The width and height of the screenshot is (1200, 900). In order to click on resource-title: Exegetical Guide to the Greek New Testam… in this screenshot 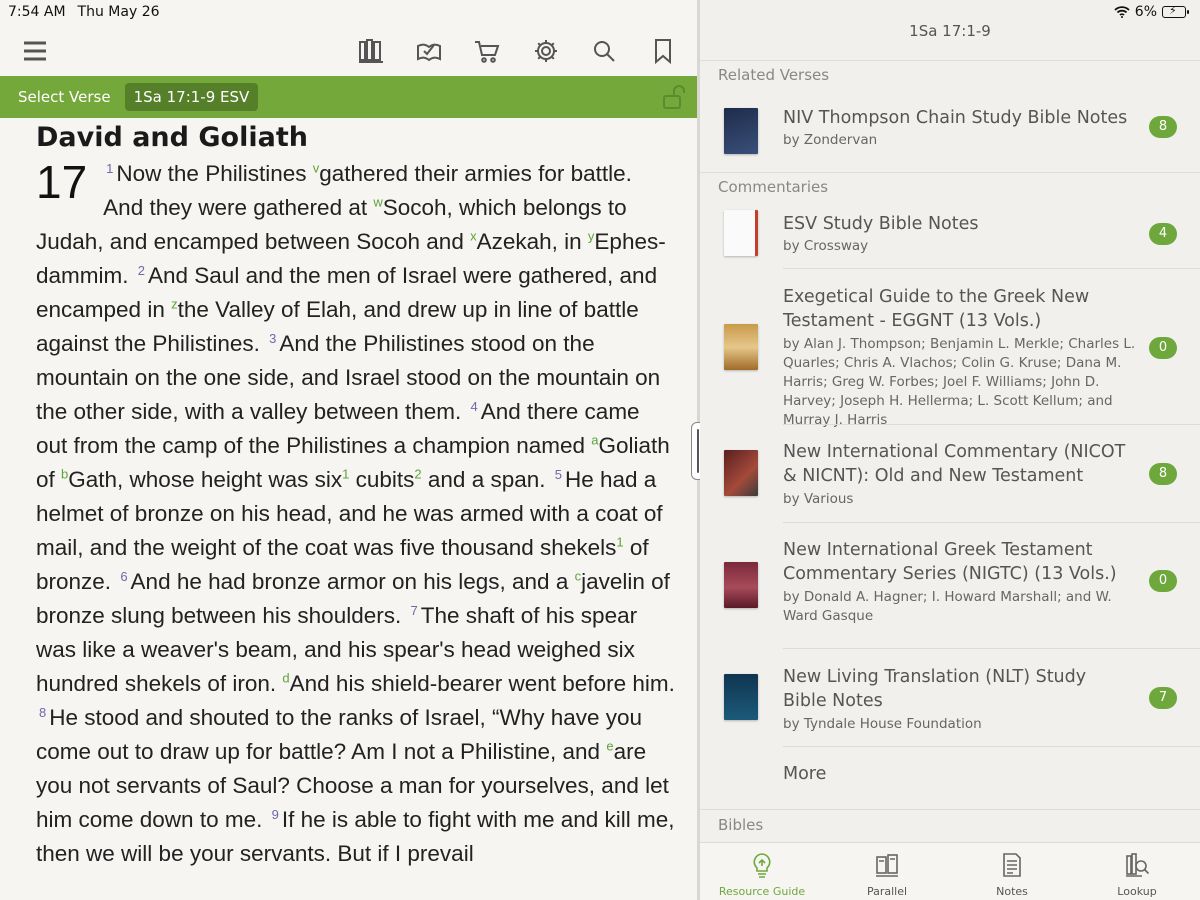, I will do `click(936, 309)`.